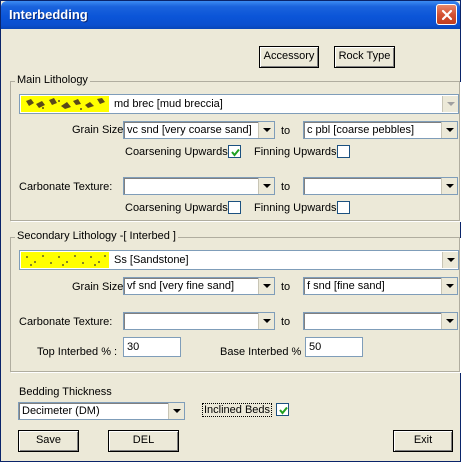  I want to click on base-interbed-input: 50, so click(334, 347).